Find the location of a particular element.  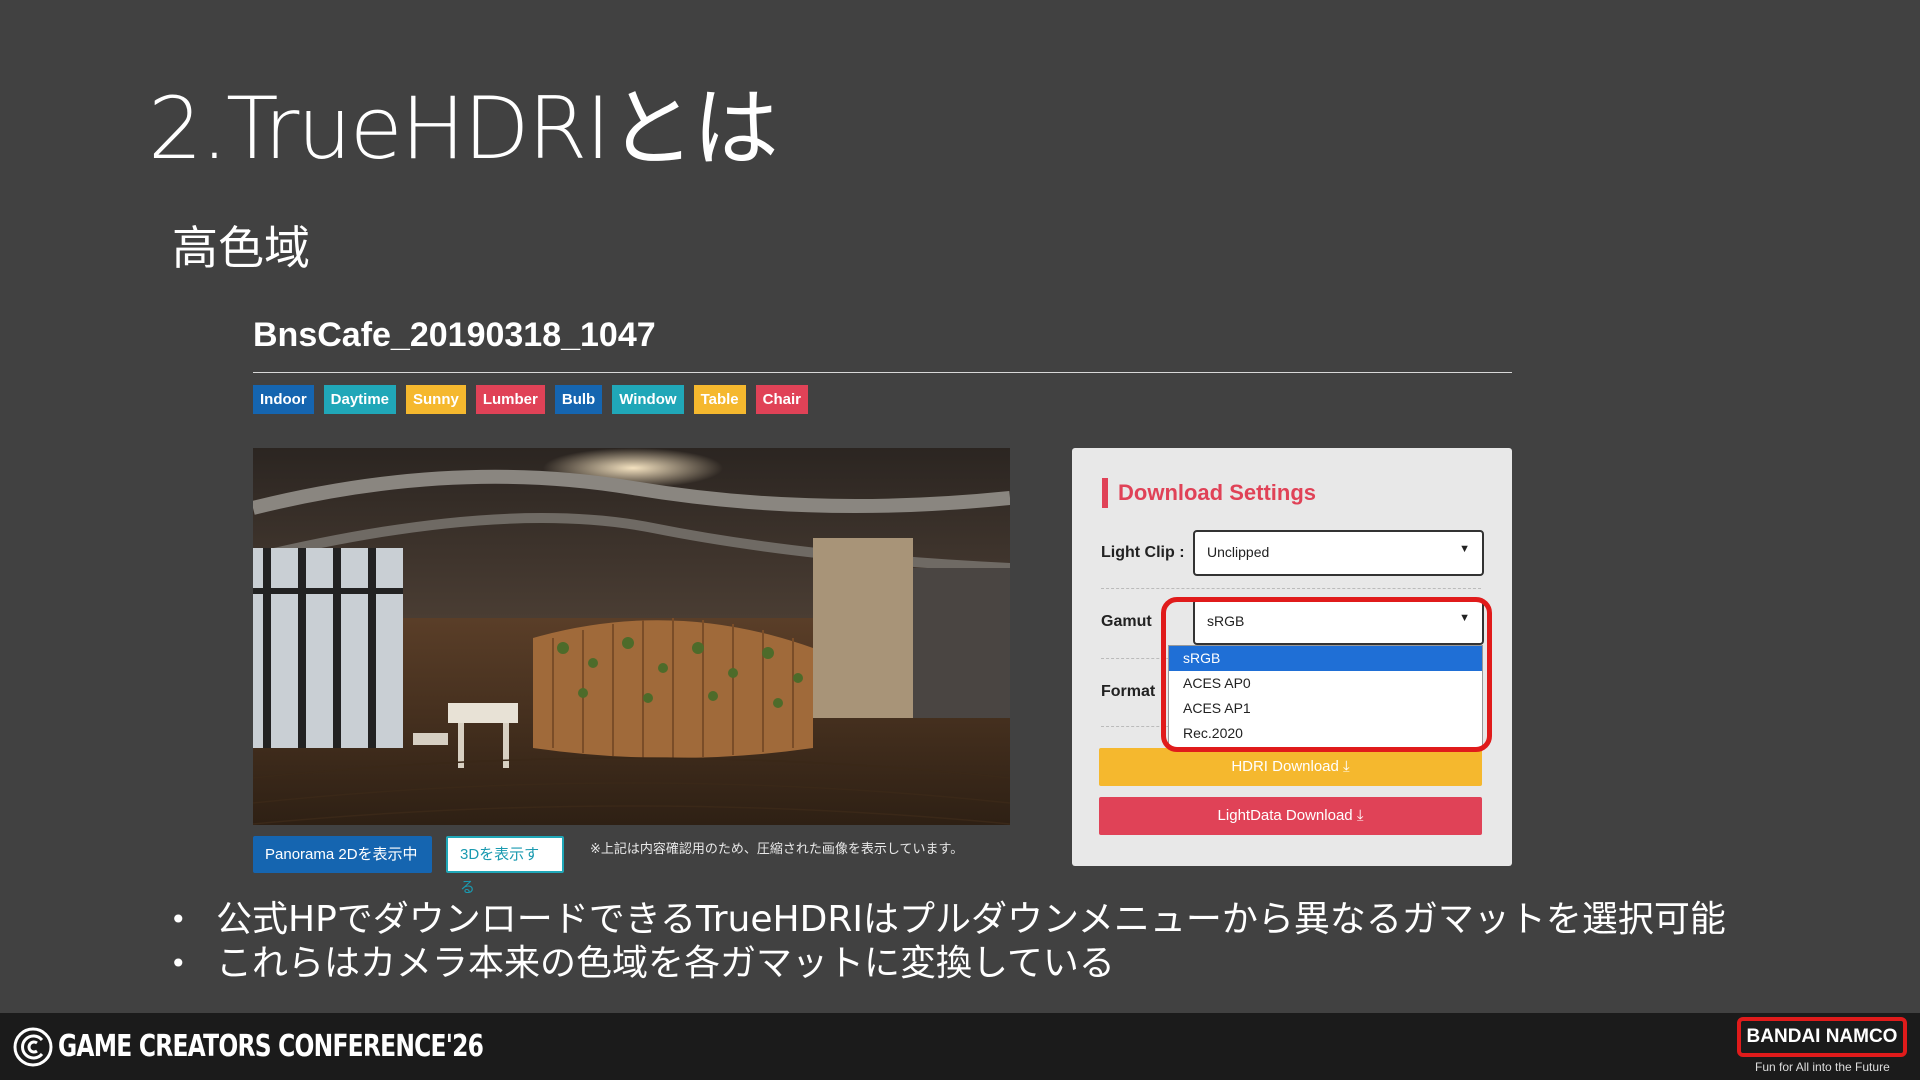

compression-note: ※上記は内容確認用のため、圧縮された画像を表示しています。 is located at coordinates (777, 849).